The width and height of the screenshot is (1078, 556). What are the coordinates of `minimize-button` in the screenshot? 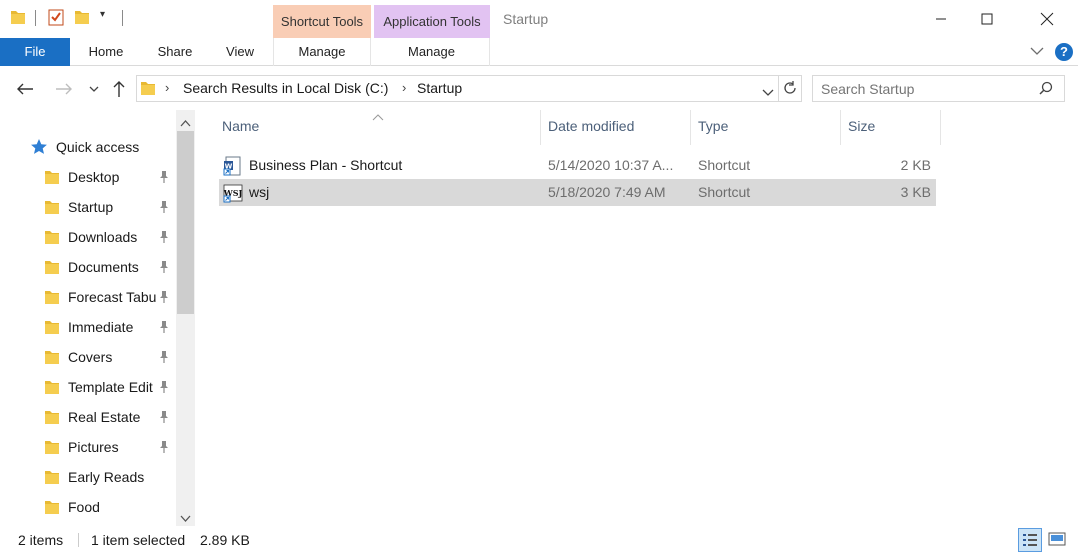 It's located at (941, 19).